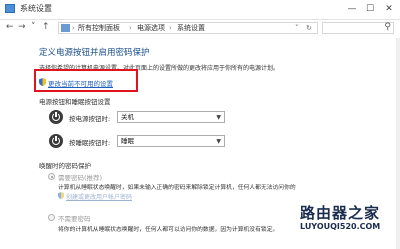  Describe the element at coordinates (56, 141) in the screenshot. I see `sleep-button-icon` at that location.